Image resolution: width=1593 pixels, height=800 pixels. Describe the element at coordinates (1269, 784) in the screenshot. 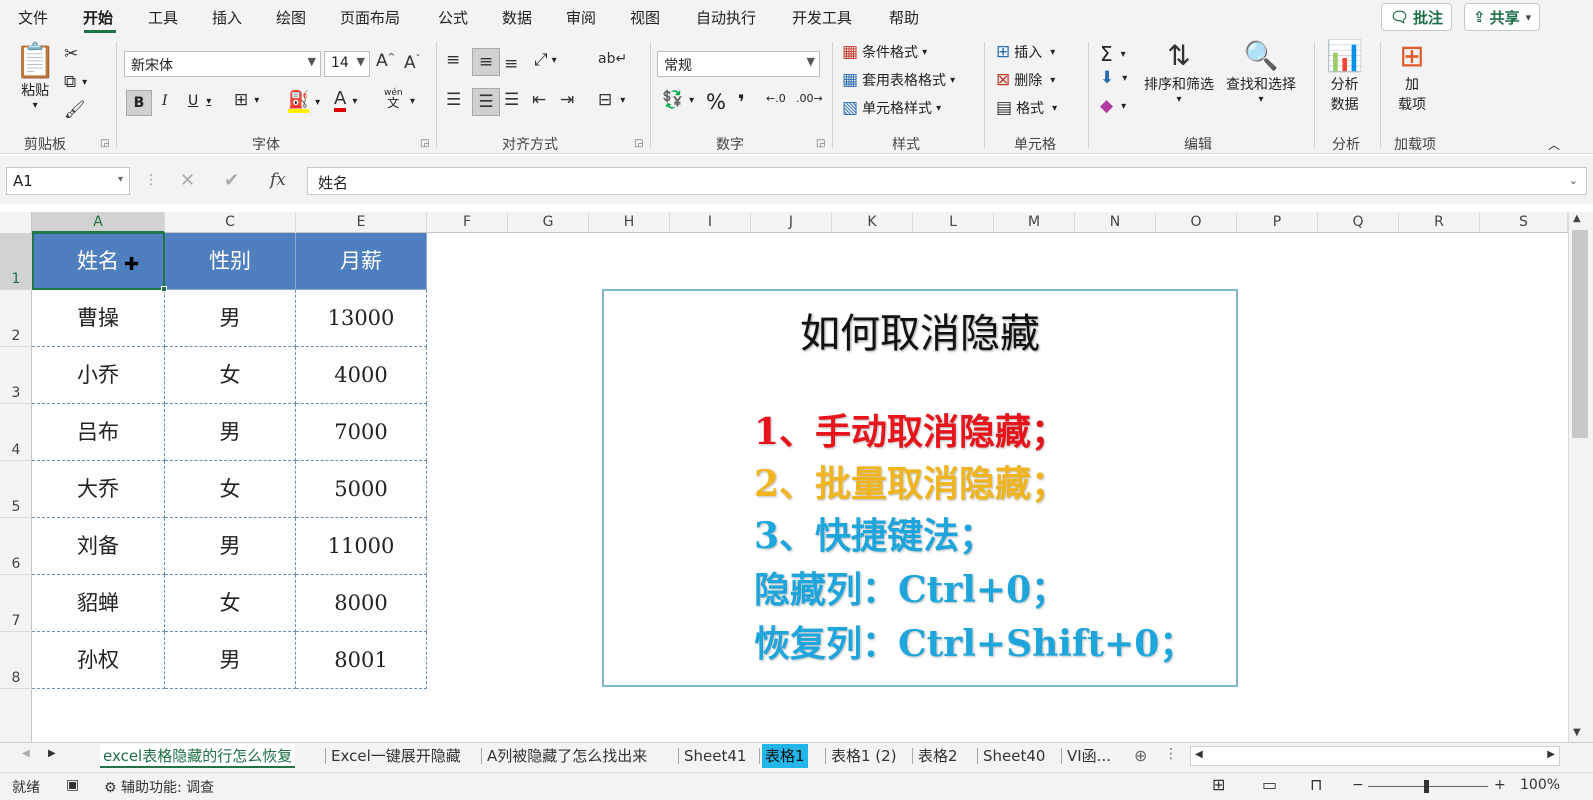

I see `page-layout-view-button: ▭` at that location.